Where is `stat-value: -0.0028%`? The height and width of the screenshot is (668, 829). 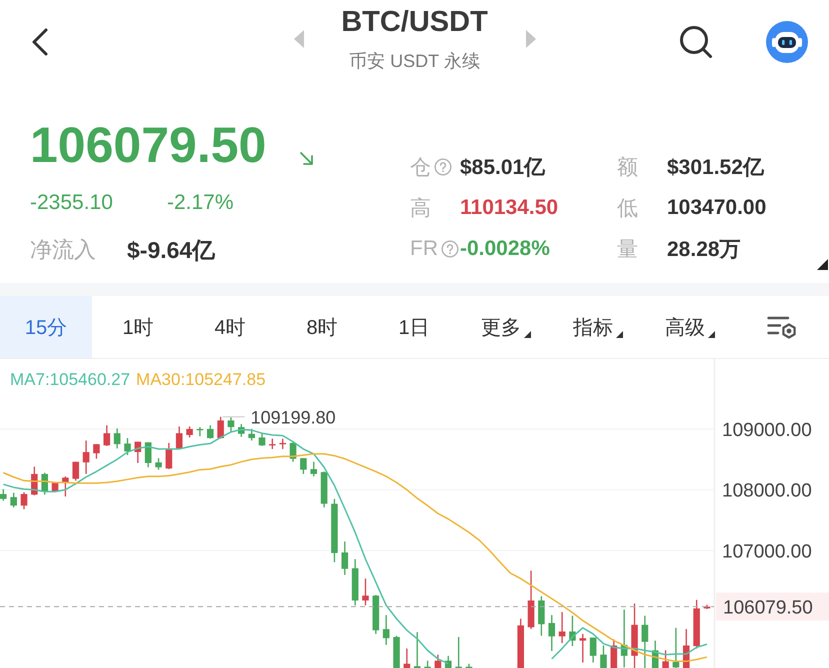
stat-value: -0.0028% is located at coordinates (505, 248).